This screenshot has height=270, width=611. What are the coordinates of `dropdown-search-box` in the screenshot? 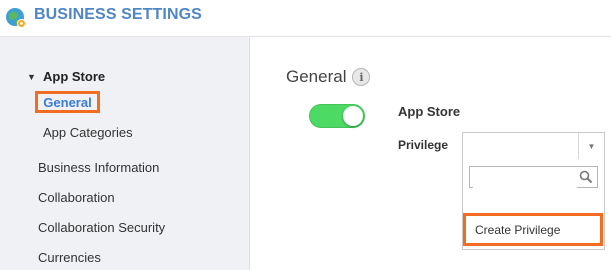 It's located at (533, 177).